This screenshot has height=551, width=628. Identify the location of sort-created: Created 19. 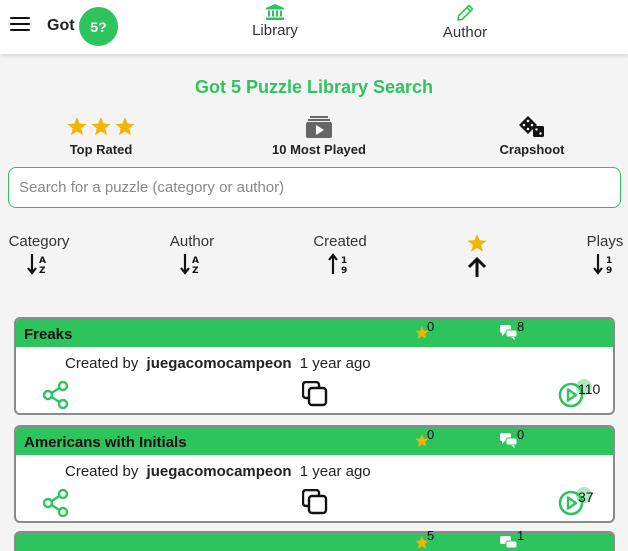
(340, 254).